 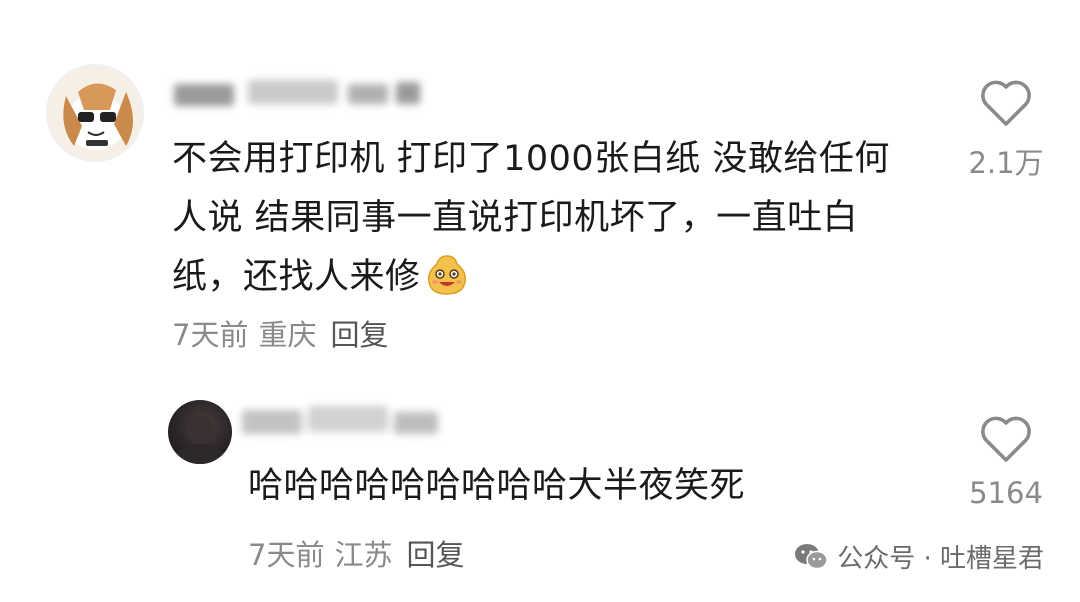 I want to click on like-button: 2.1万, so click(x=1006, y=130).